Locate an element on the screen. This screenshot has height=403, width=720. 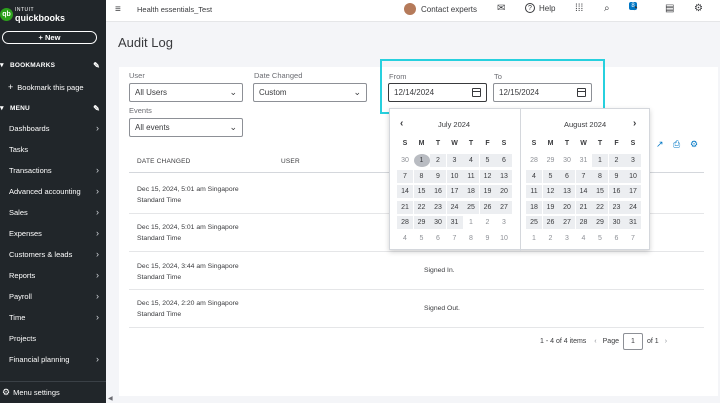
export-icon: ↗ is located at coordinates (660, 144).